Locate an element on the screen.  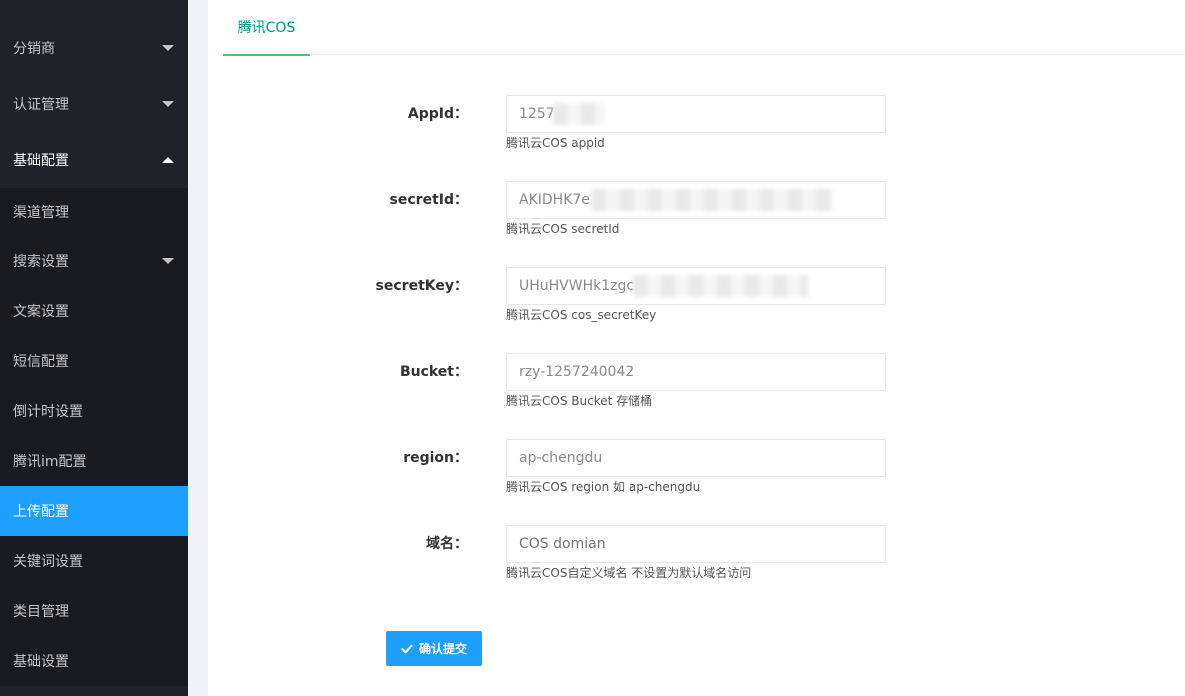
secretid-label: secretId： is located at coordinates (428, 200).